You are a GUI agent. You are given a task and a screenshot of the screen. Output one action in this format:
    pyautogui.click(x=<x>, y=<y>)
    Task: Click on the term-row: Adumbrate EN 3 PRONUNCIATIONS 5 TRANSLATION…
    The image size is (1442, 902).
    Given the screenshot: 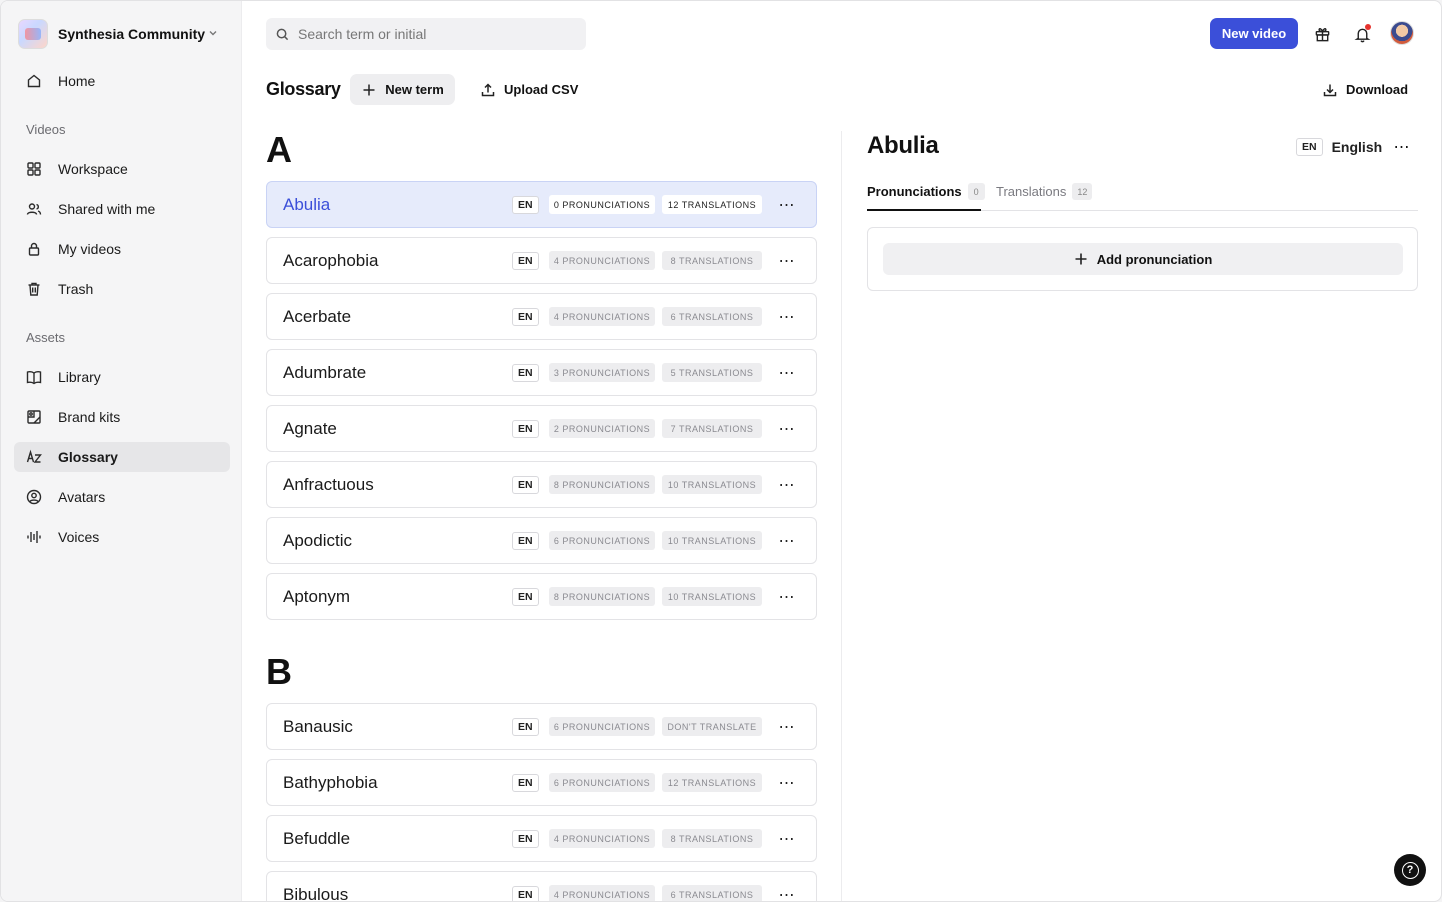 What is the action you would take?
    pyautogui.click(x=541, y=372)
    